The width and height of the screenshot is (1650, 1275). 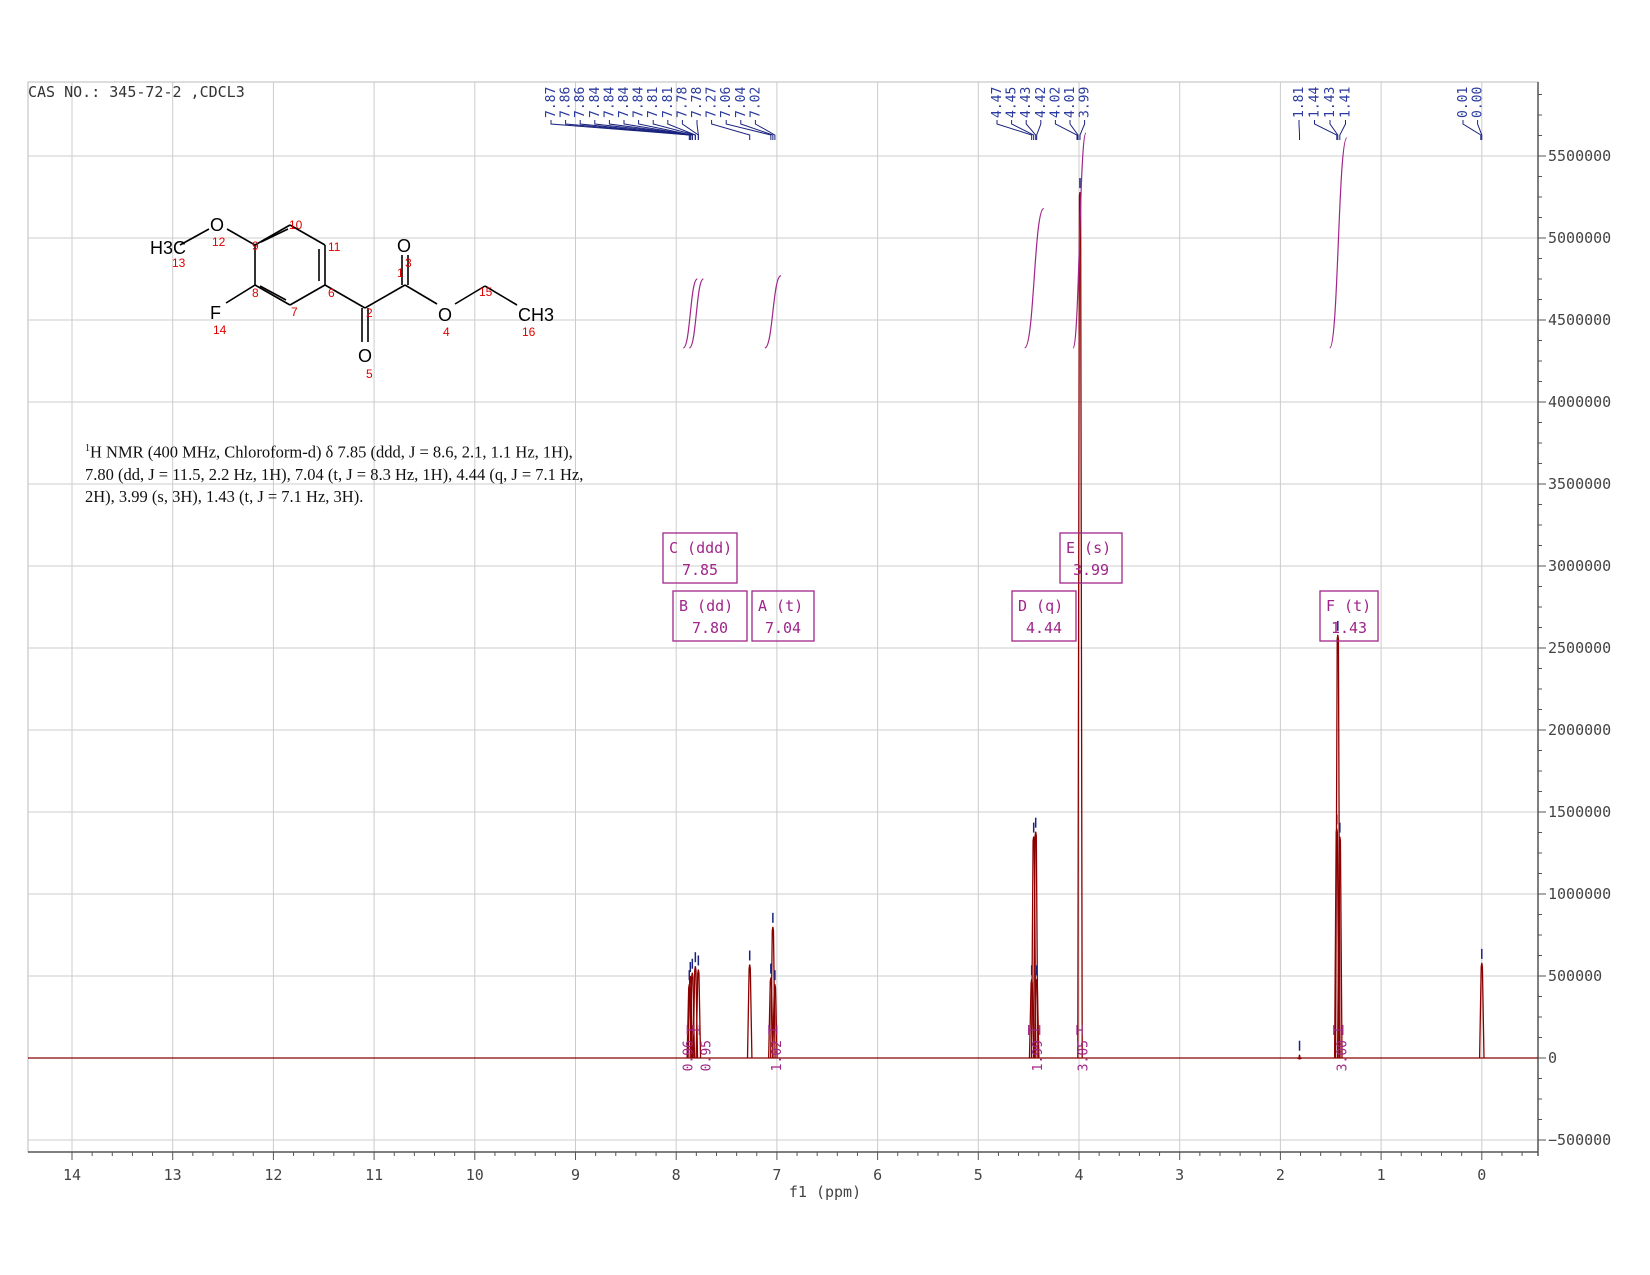 I want to click on multiplet-name: C (ddd), so click(x=700, y=548).